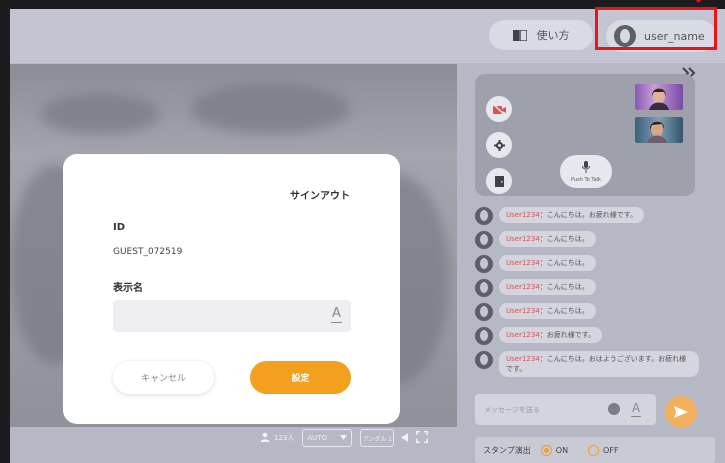 This screenshot has width=725, height=463. What do you see at coordinates (232, 316) in the screenshot?
I see `display-name-input` at bounding box center [232, 316].